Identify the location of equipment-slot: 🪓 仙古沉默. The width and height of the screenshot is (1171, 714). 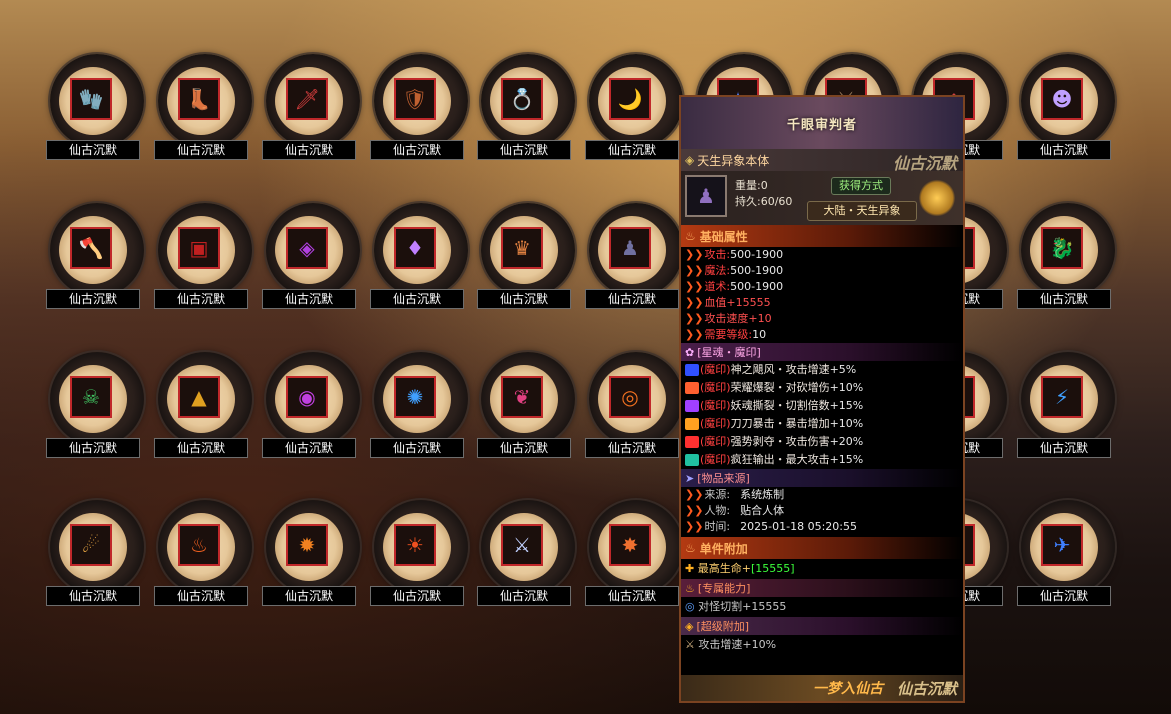
(98, 258).